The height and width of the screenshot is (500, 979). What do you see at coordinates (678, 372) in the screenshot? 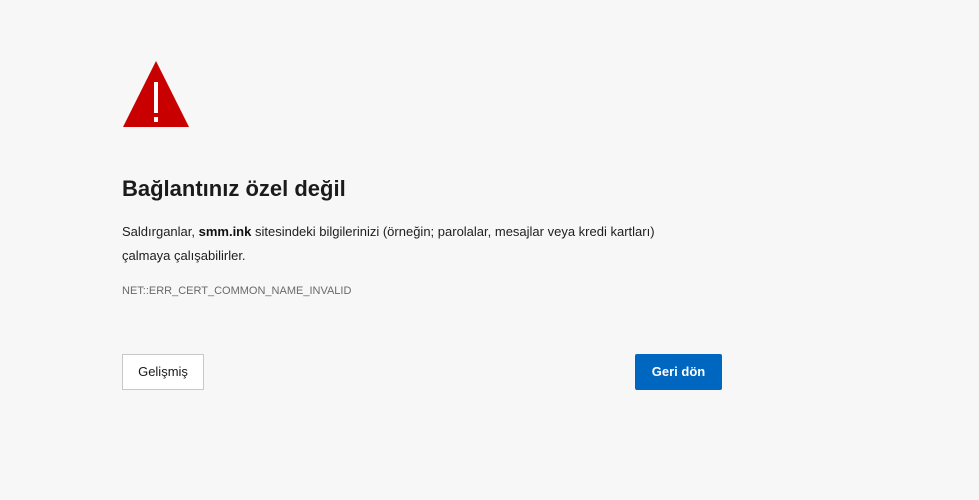
I see `go-back-button: Geri dön` at bounding box center [678, 372].